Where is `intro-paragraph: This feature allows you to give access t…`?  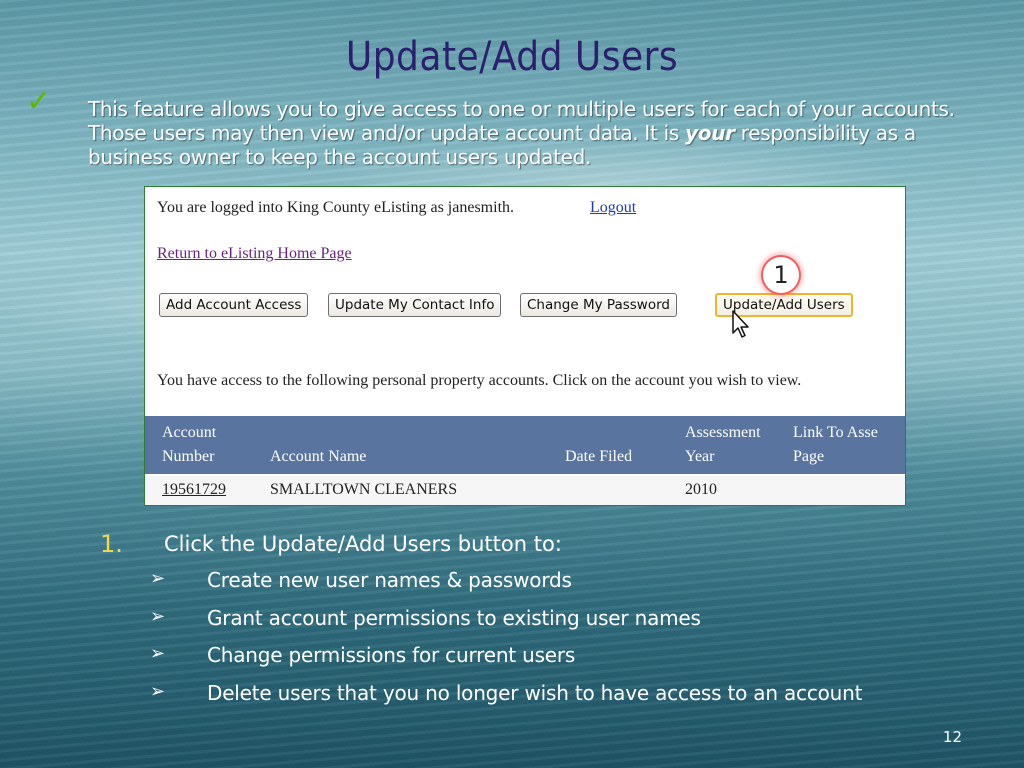 intro-paragraph: This feature allows you to give access t… is located at coordinates (538, 133).